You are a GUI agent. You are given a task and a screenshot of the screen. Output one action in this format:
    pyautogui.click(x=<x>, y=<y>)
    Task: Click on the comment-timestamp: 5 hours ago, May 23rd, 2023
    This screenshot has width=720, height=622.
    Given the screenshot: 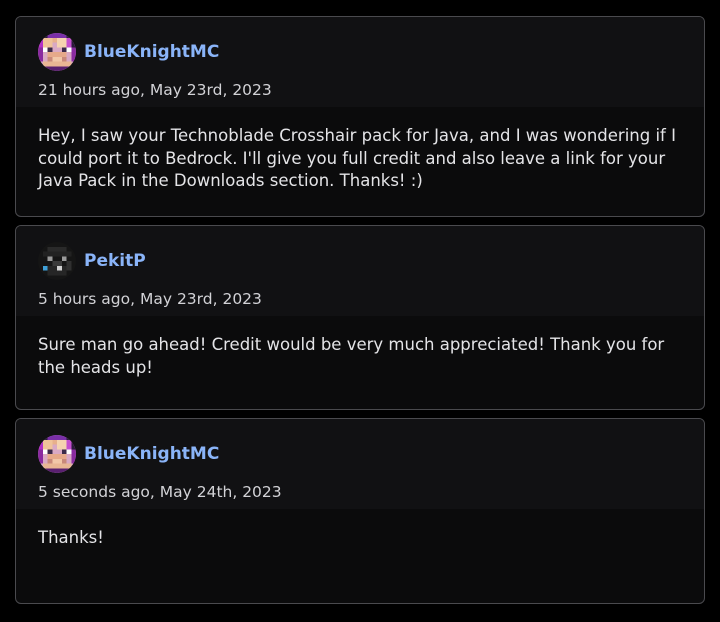 What is the action you would take?
    pyautogui.click(x=150, y=299)
    